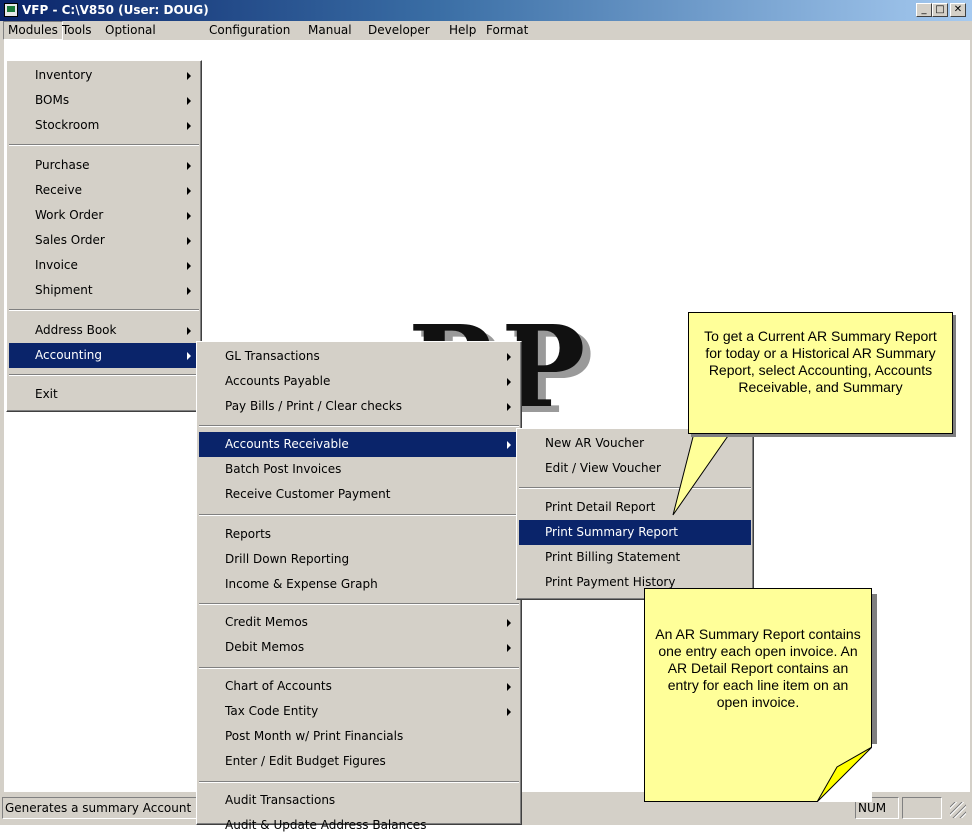 The image size is (972, 838). What do you see at coordinates (359, 622) in the screenshot?
I see `menu-item-credit-memos: Credit Memos` at bounding box center [359, 622].